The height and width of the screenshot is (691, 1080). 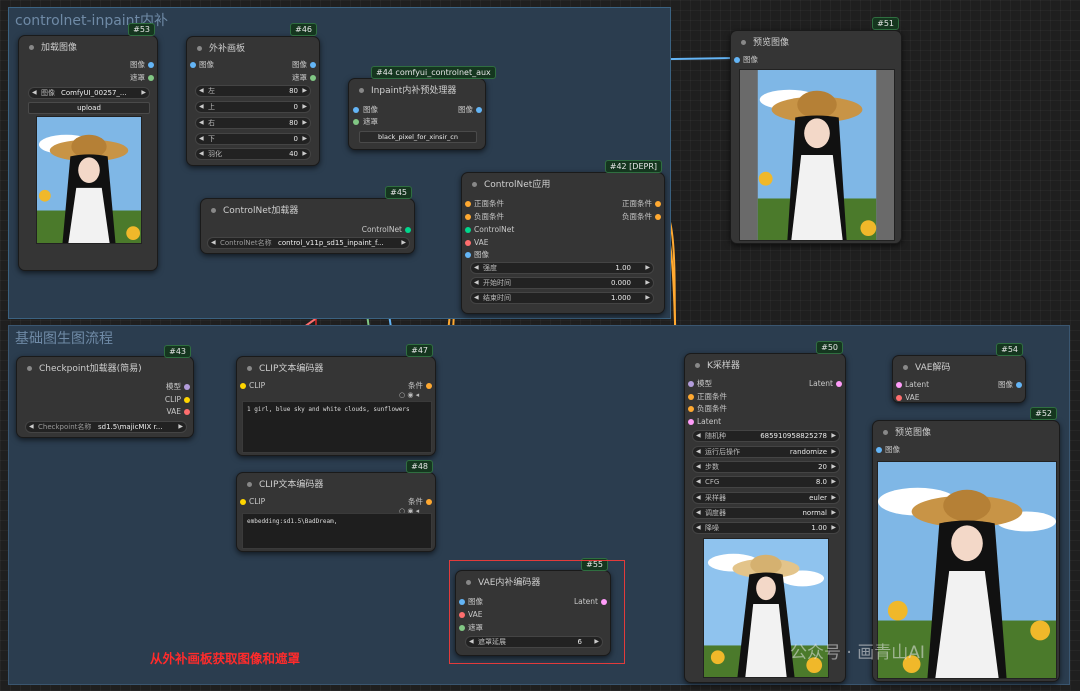 What do you see at coordinates (766, 436) in the screenshot?
I see `seed-widget: ◀ 随机种 685910958825278 ▶` at bounding box center [766, 436].